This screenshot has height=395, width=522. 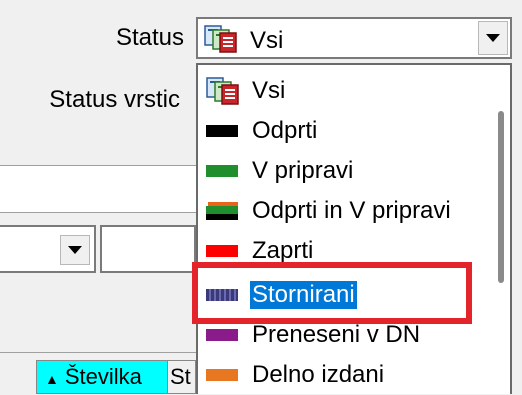 I want to click on dropdown-item-label: Odprti, so click(x=285, y=130).